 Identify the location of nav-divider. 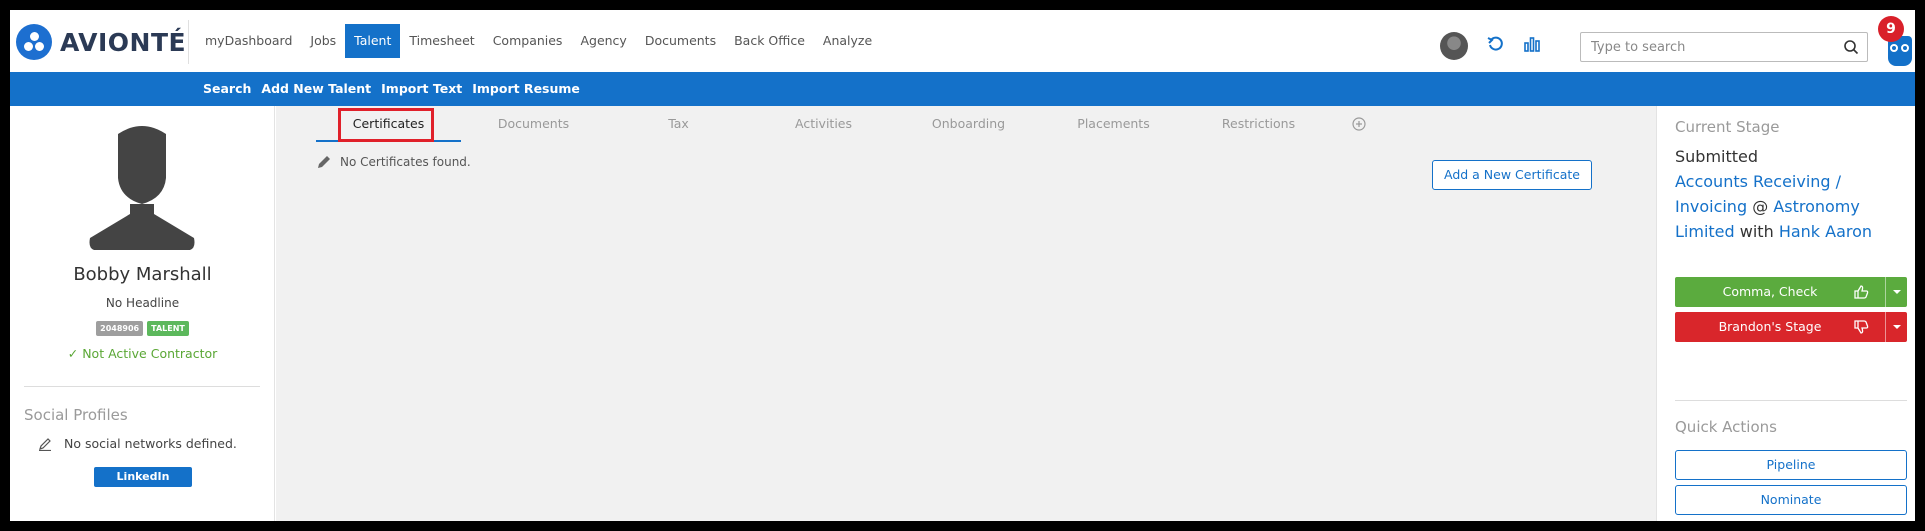
(188, 42).